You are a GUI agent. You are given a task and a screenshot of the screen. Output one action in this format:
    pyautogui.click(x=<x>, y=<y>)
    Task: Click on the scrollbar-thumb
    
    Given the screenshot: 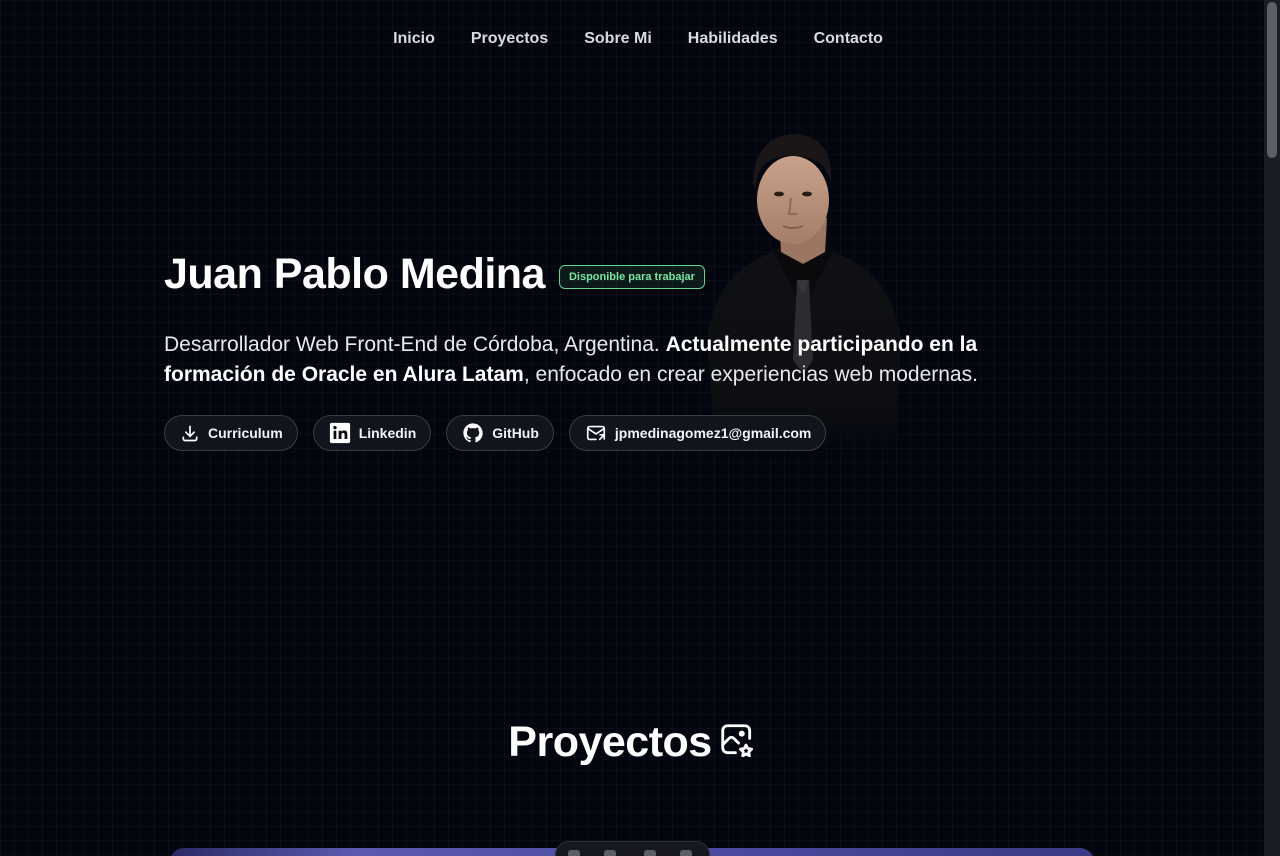 What is the action you would take?
    pyautogui.click(x=1272, y=80)
    